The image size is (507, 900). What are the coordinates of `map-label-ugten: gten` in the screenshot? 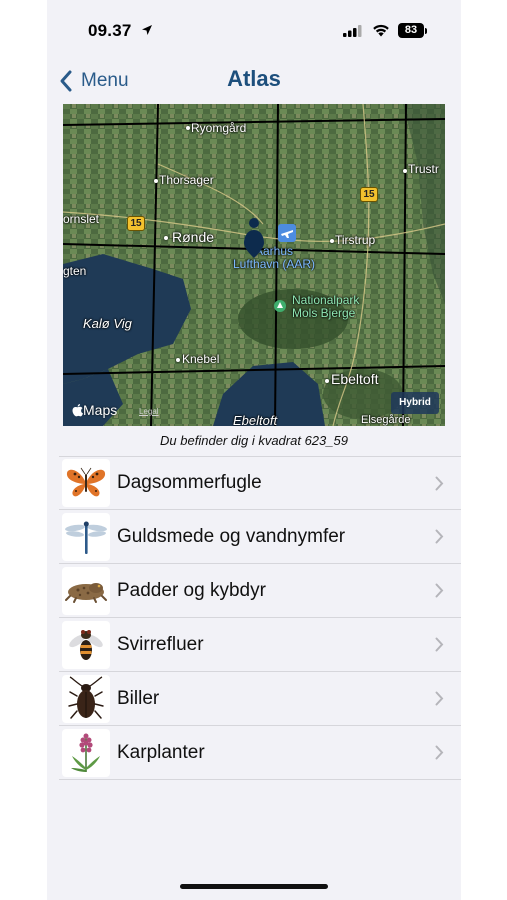 It's located at (75, 271).